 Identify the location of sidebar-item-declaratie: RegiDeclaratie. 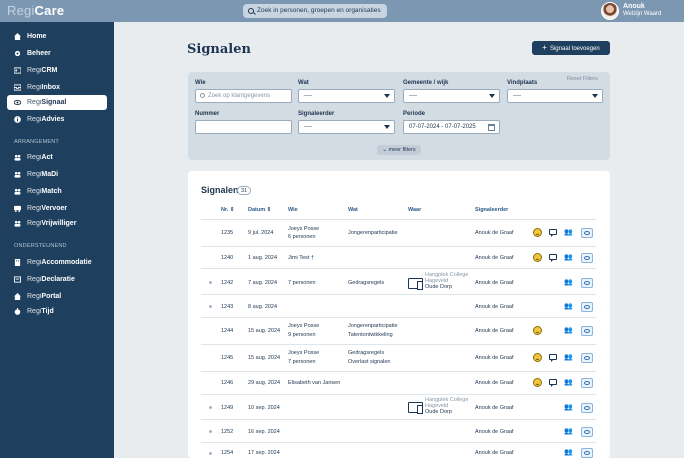
(57, 279).